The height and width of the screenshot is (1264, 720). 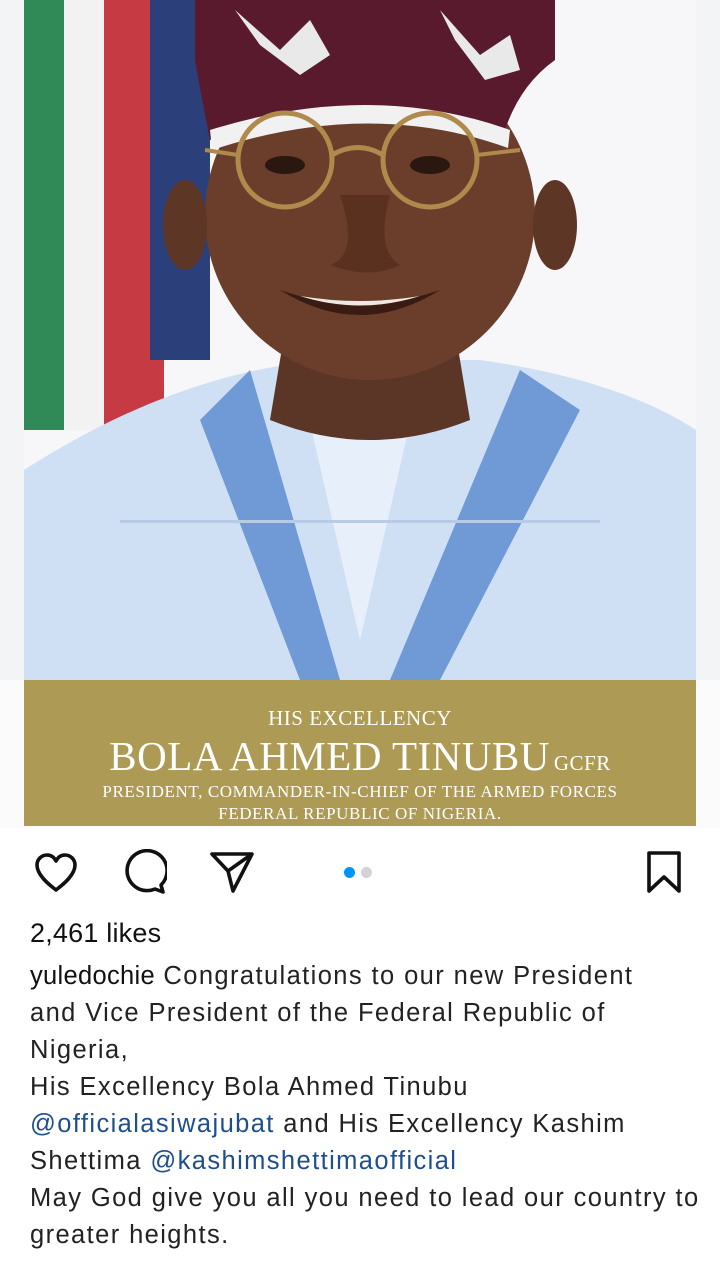 I want to click on caption-line-6: Shettima @kashimshettimaofficial, so click(x=364, y=1161).